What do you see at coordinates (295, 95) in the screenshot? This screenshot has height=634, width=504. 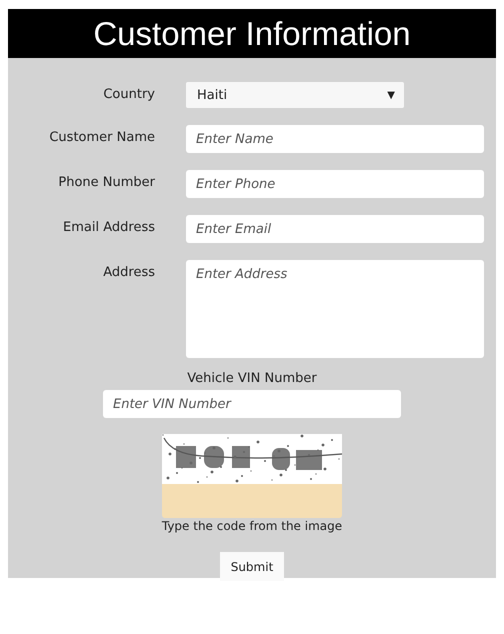 I see `country-select: Haiti ▼` at bounding box center [295, 95].